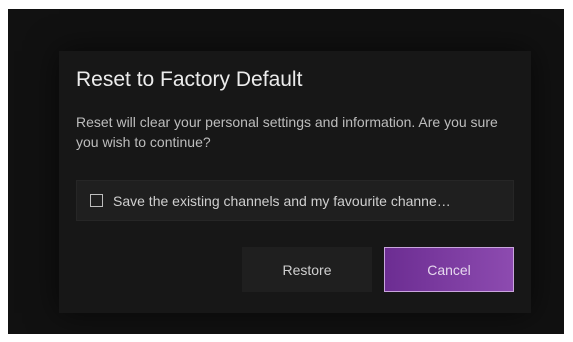 This screenshot has width=573, height=342. What do you see at coordinates (449, 269) in the screenshot?
I see `cancel-button: Cancel` at bounding box center [449, 269].